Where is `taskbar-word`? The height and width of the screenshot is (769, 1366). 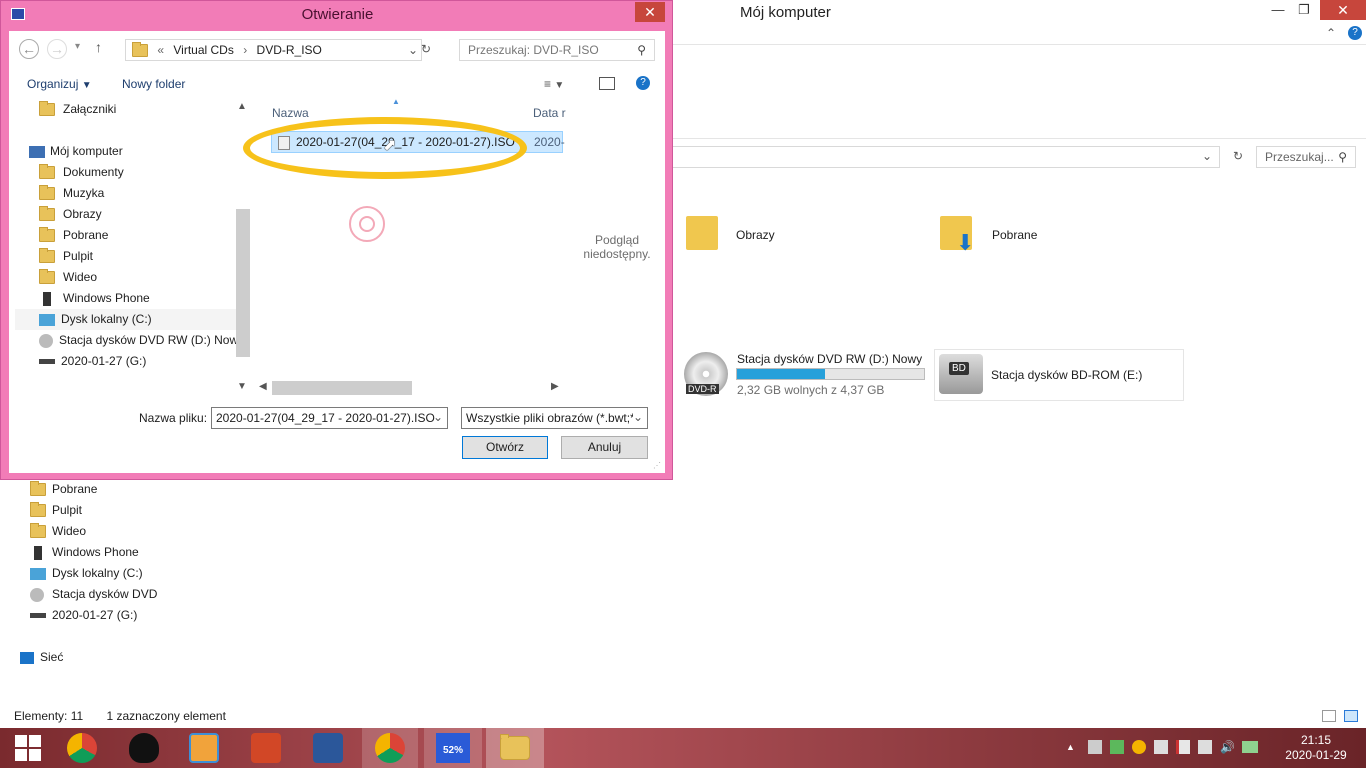 taskbar-word is located at coordinates (328, 748).